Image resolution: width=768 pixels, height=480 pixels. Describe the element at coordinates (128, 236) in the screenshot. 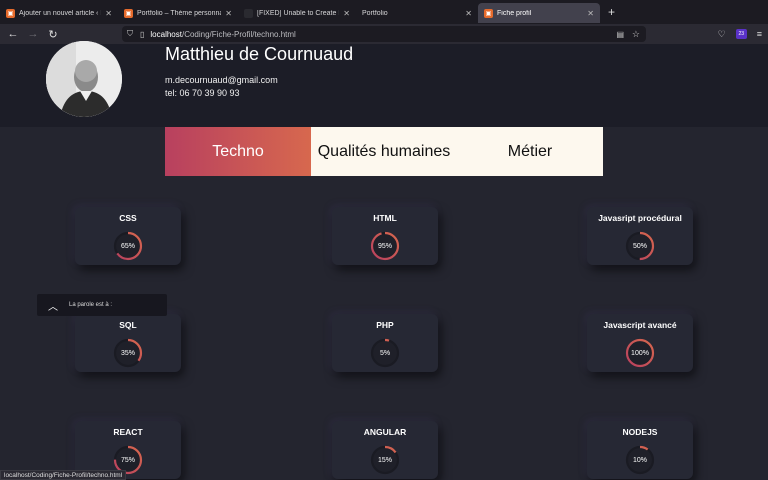

I see `skill-card: CSS 65%` at that location.